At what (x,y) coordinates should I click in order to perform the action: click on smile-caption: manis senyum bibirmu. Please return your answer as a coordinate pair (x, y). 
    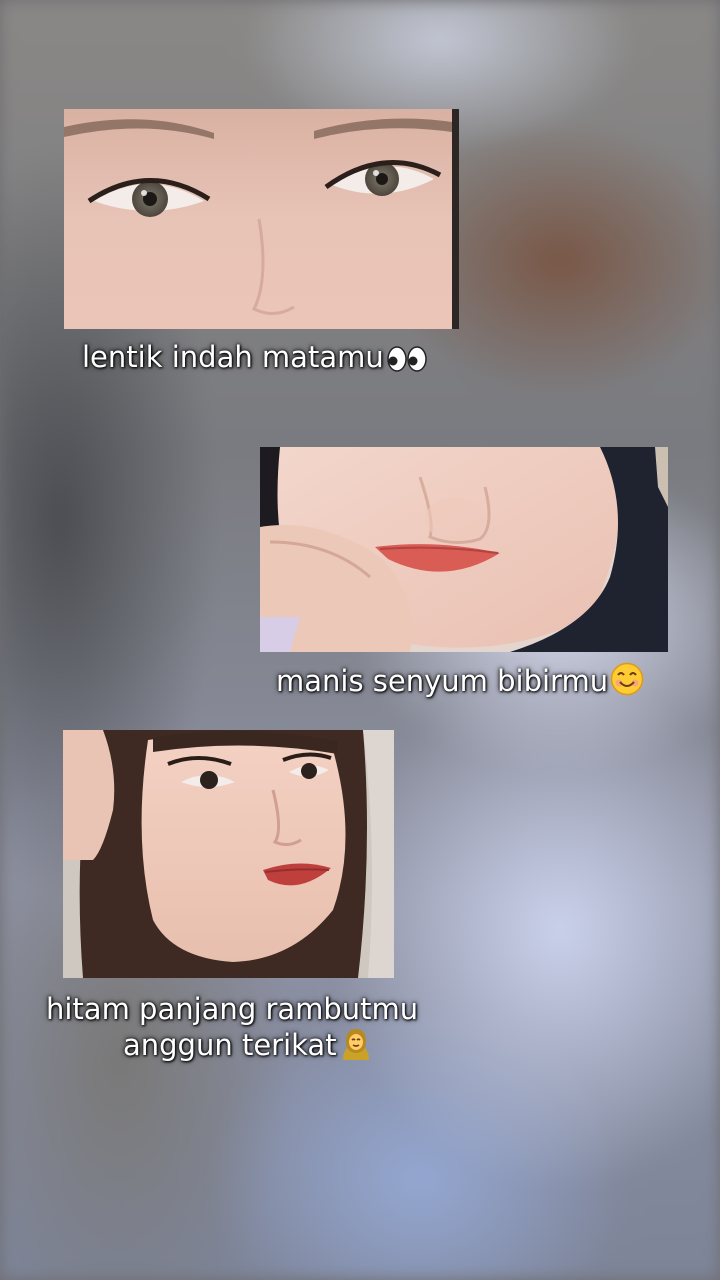
    Looking at the image, I should click on (460, 680).